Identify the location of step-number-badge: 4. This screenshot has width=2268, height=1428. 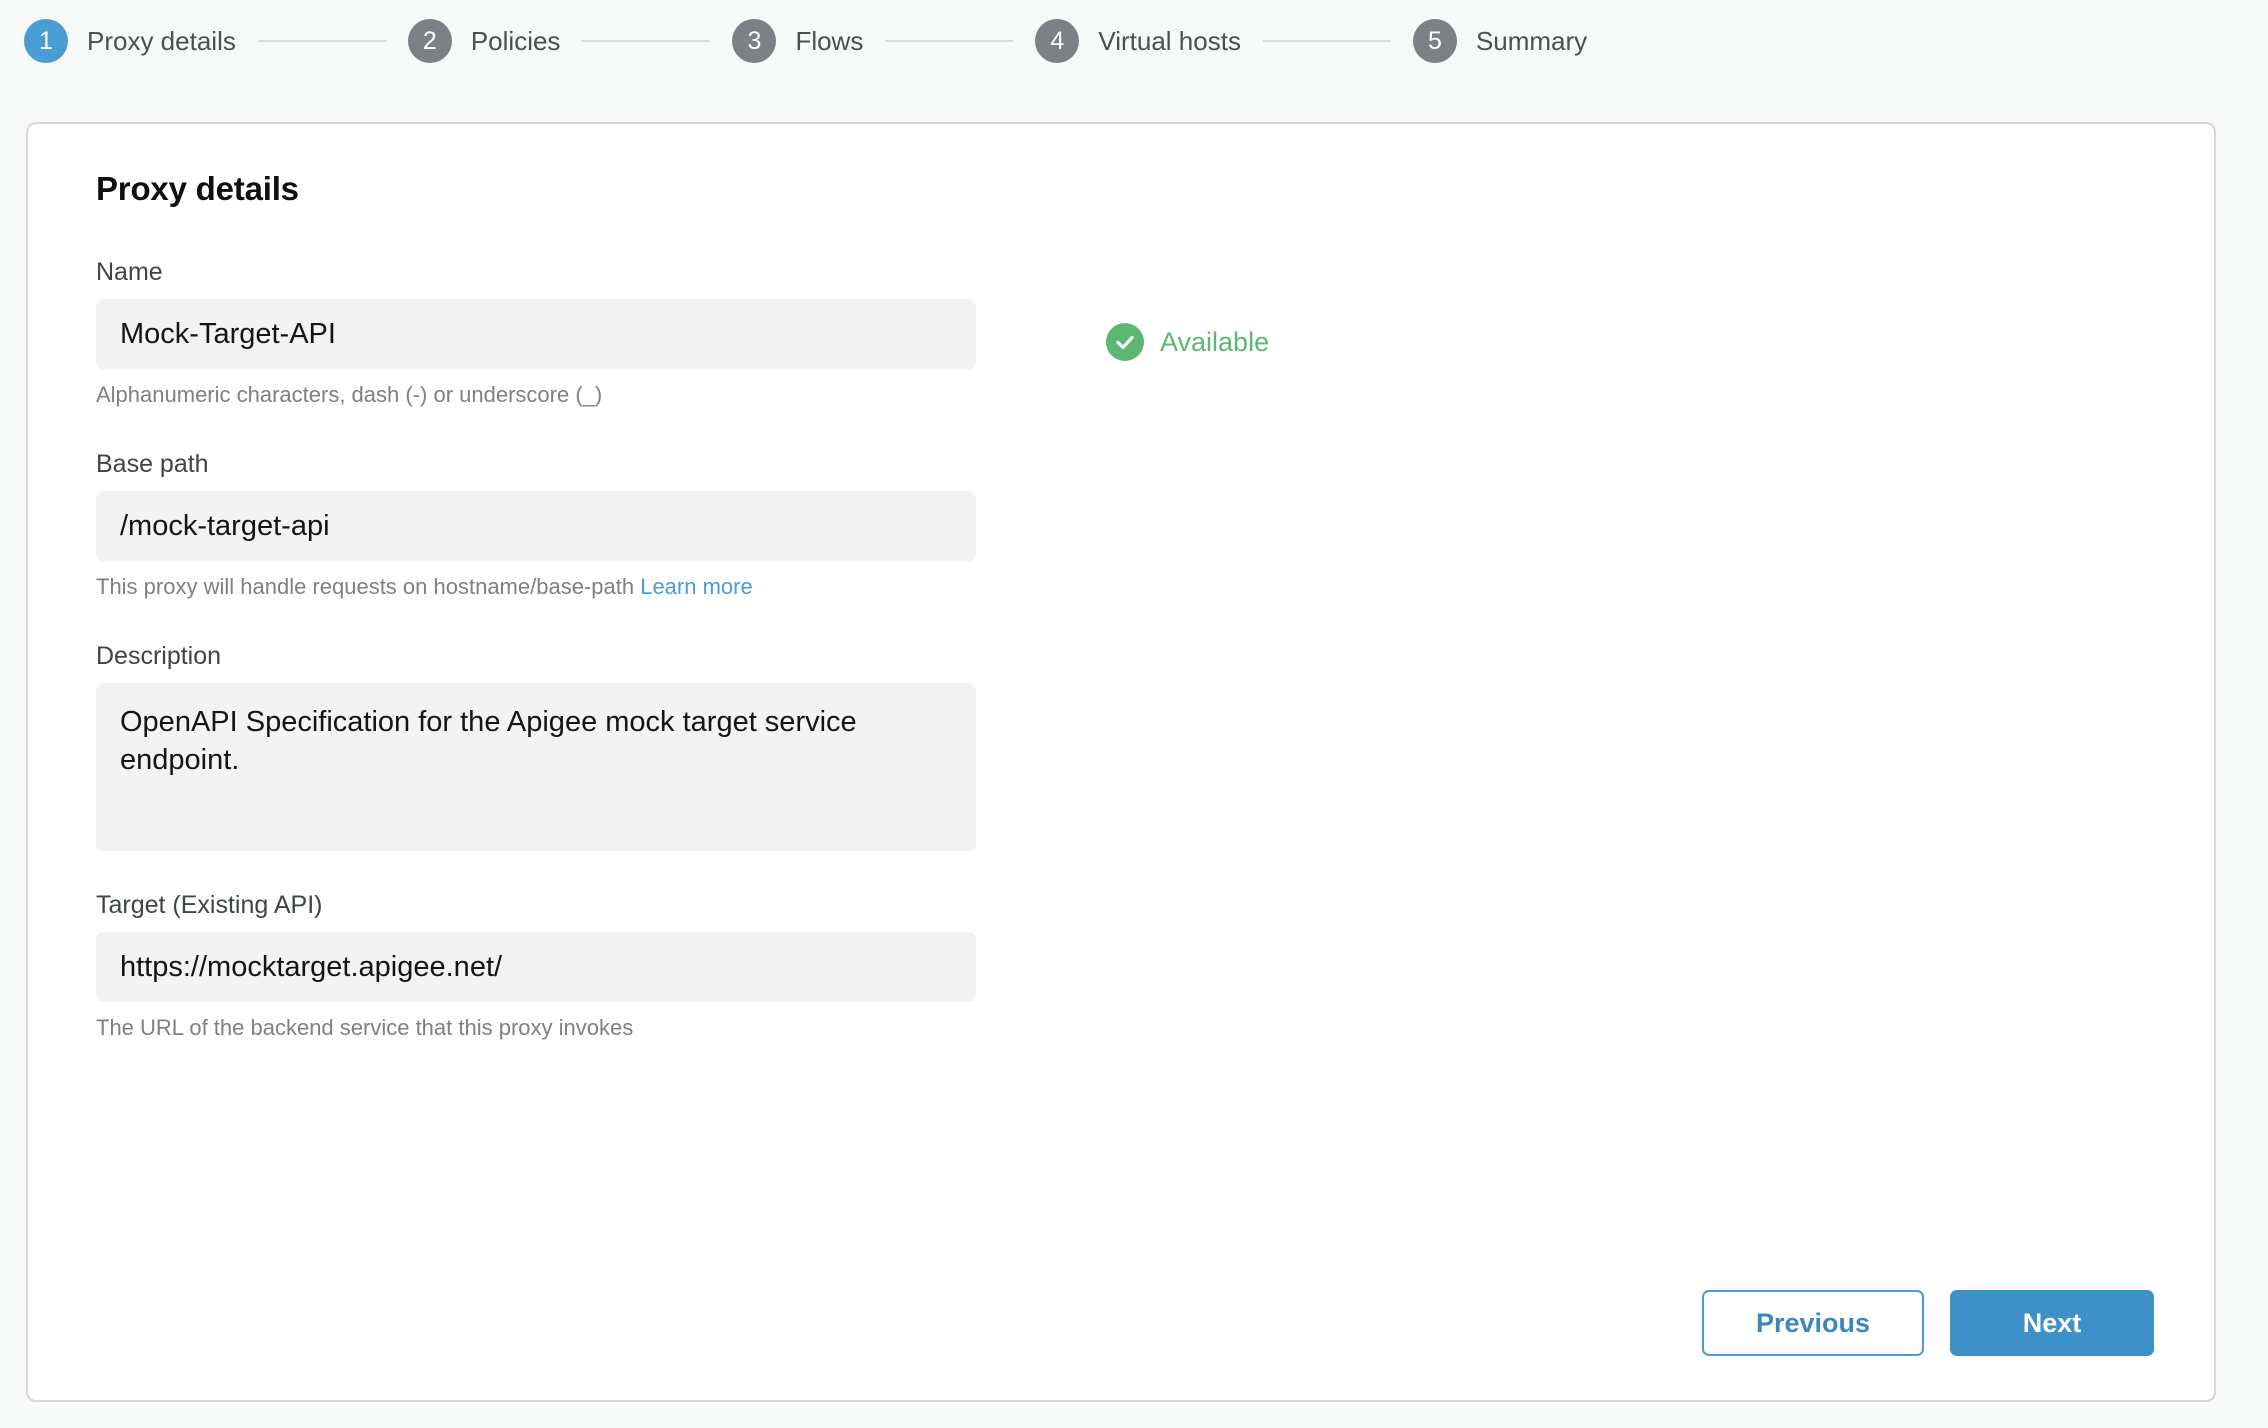
(1057, 41).